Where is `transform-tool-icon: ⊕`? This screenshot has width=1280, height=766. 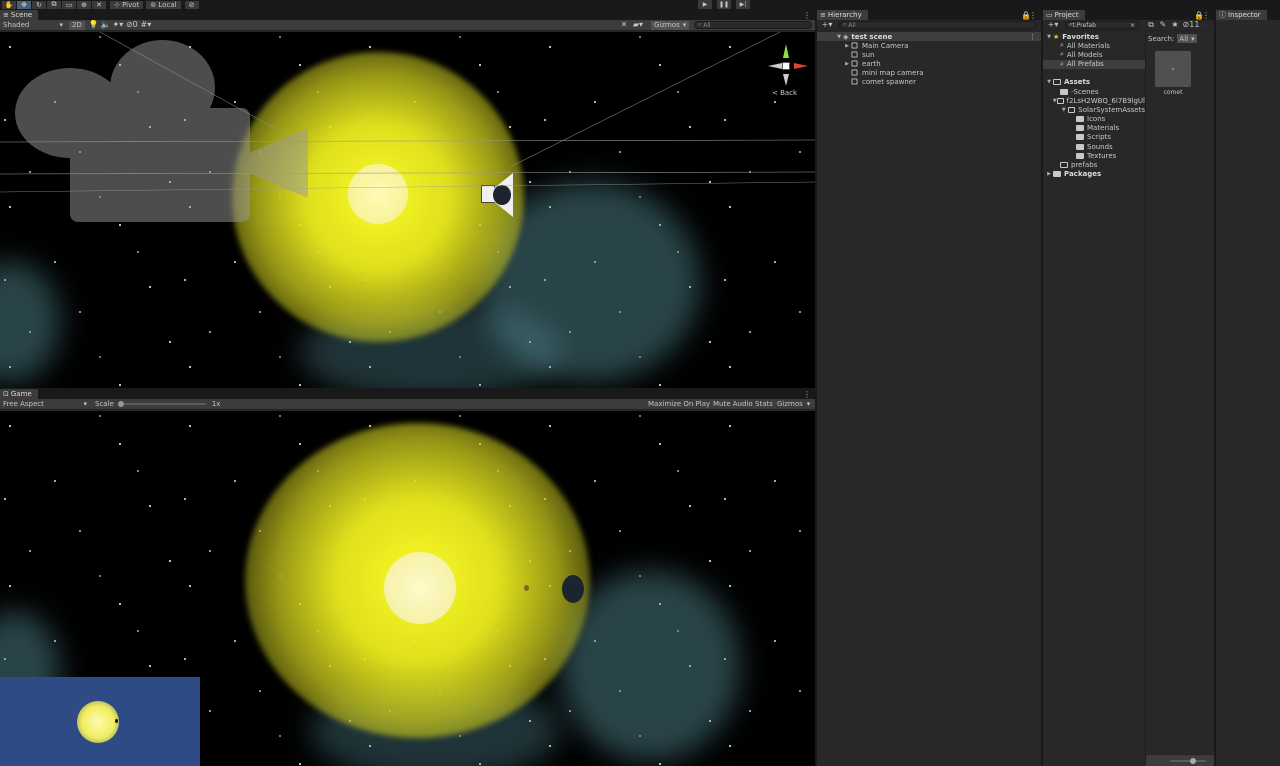 transform-tool-icon: ⊕ is located at coordinates (84, 4).